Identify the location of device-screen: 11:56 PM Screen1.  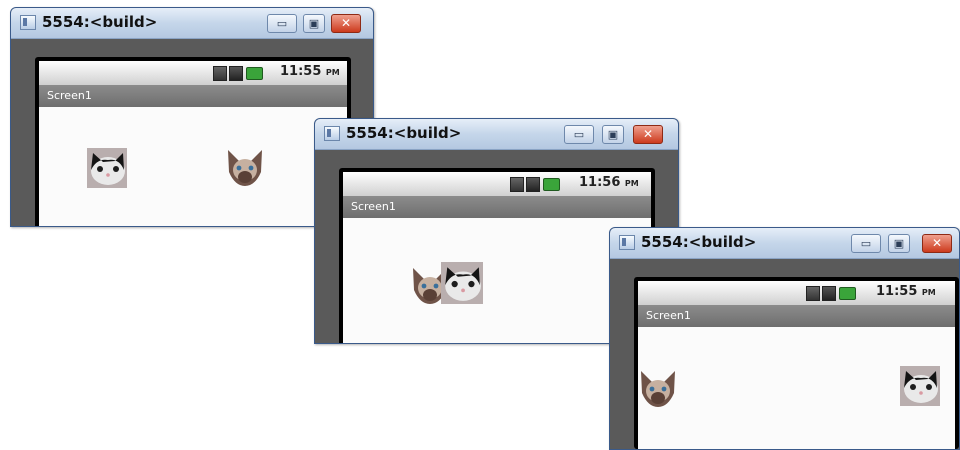
(497, 255).